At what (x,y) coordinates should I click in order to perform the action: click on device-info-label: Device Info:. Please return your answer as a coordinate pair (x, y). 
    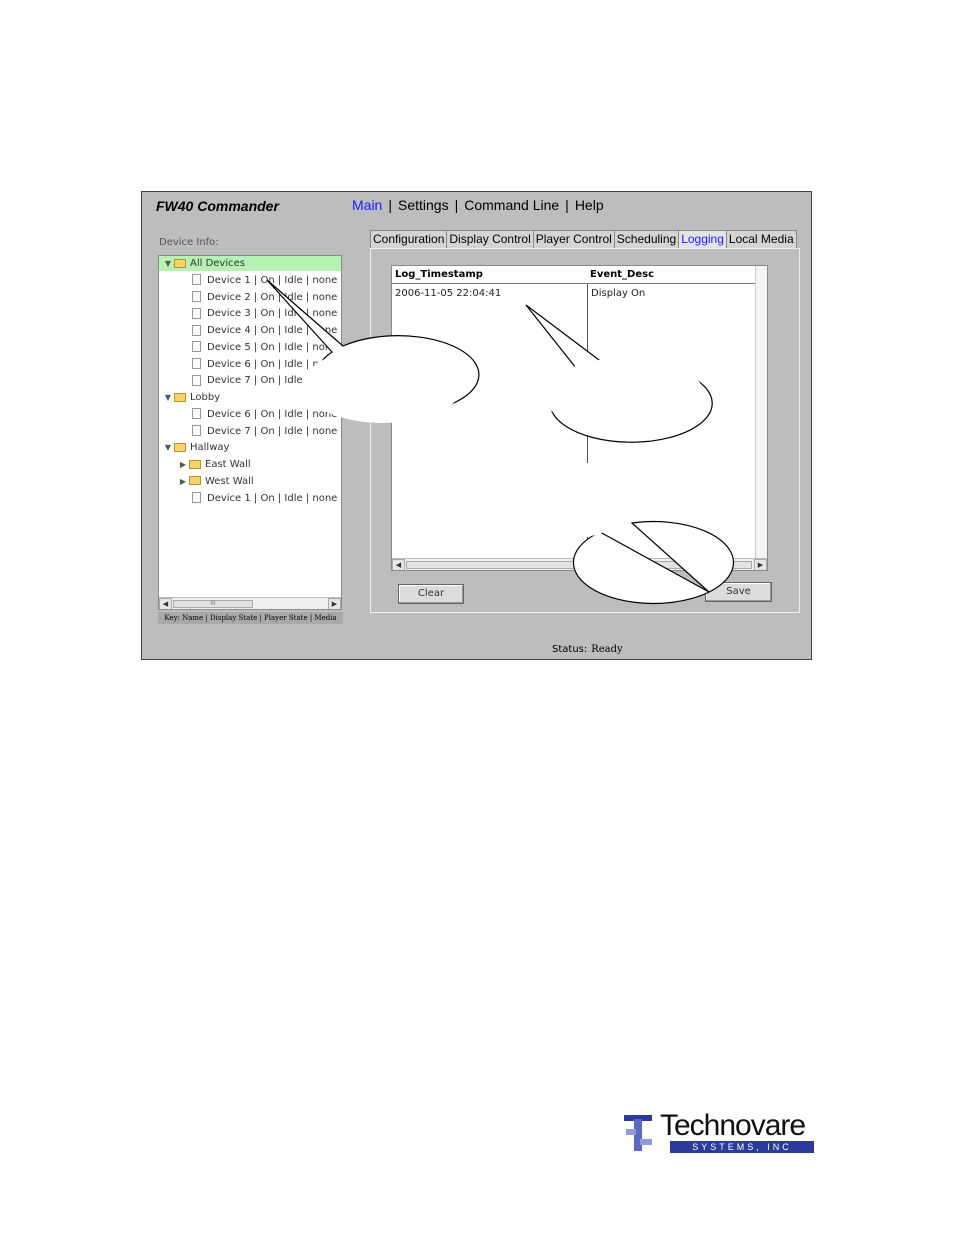
    Looking at the image, I should click on (189, 242).